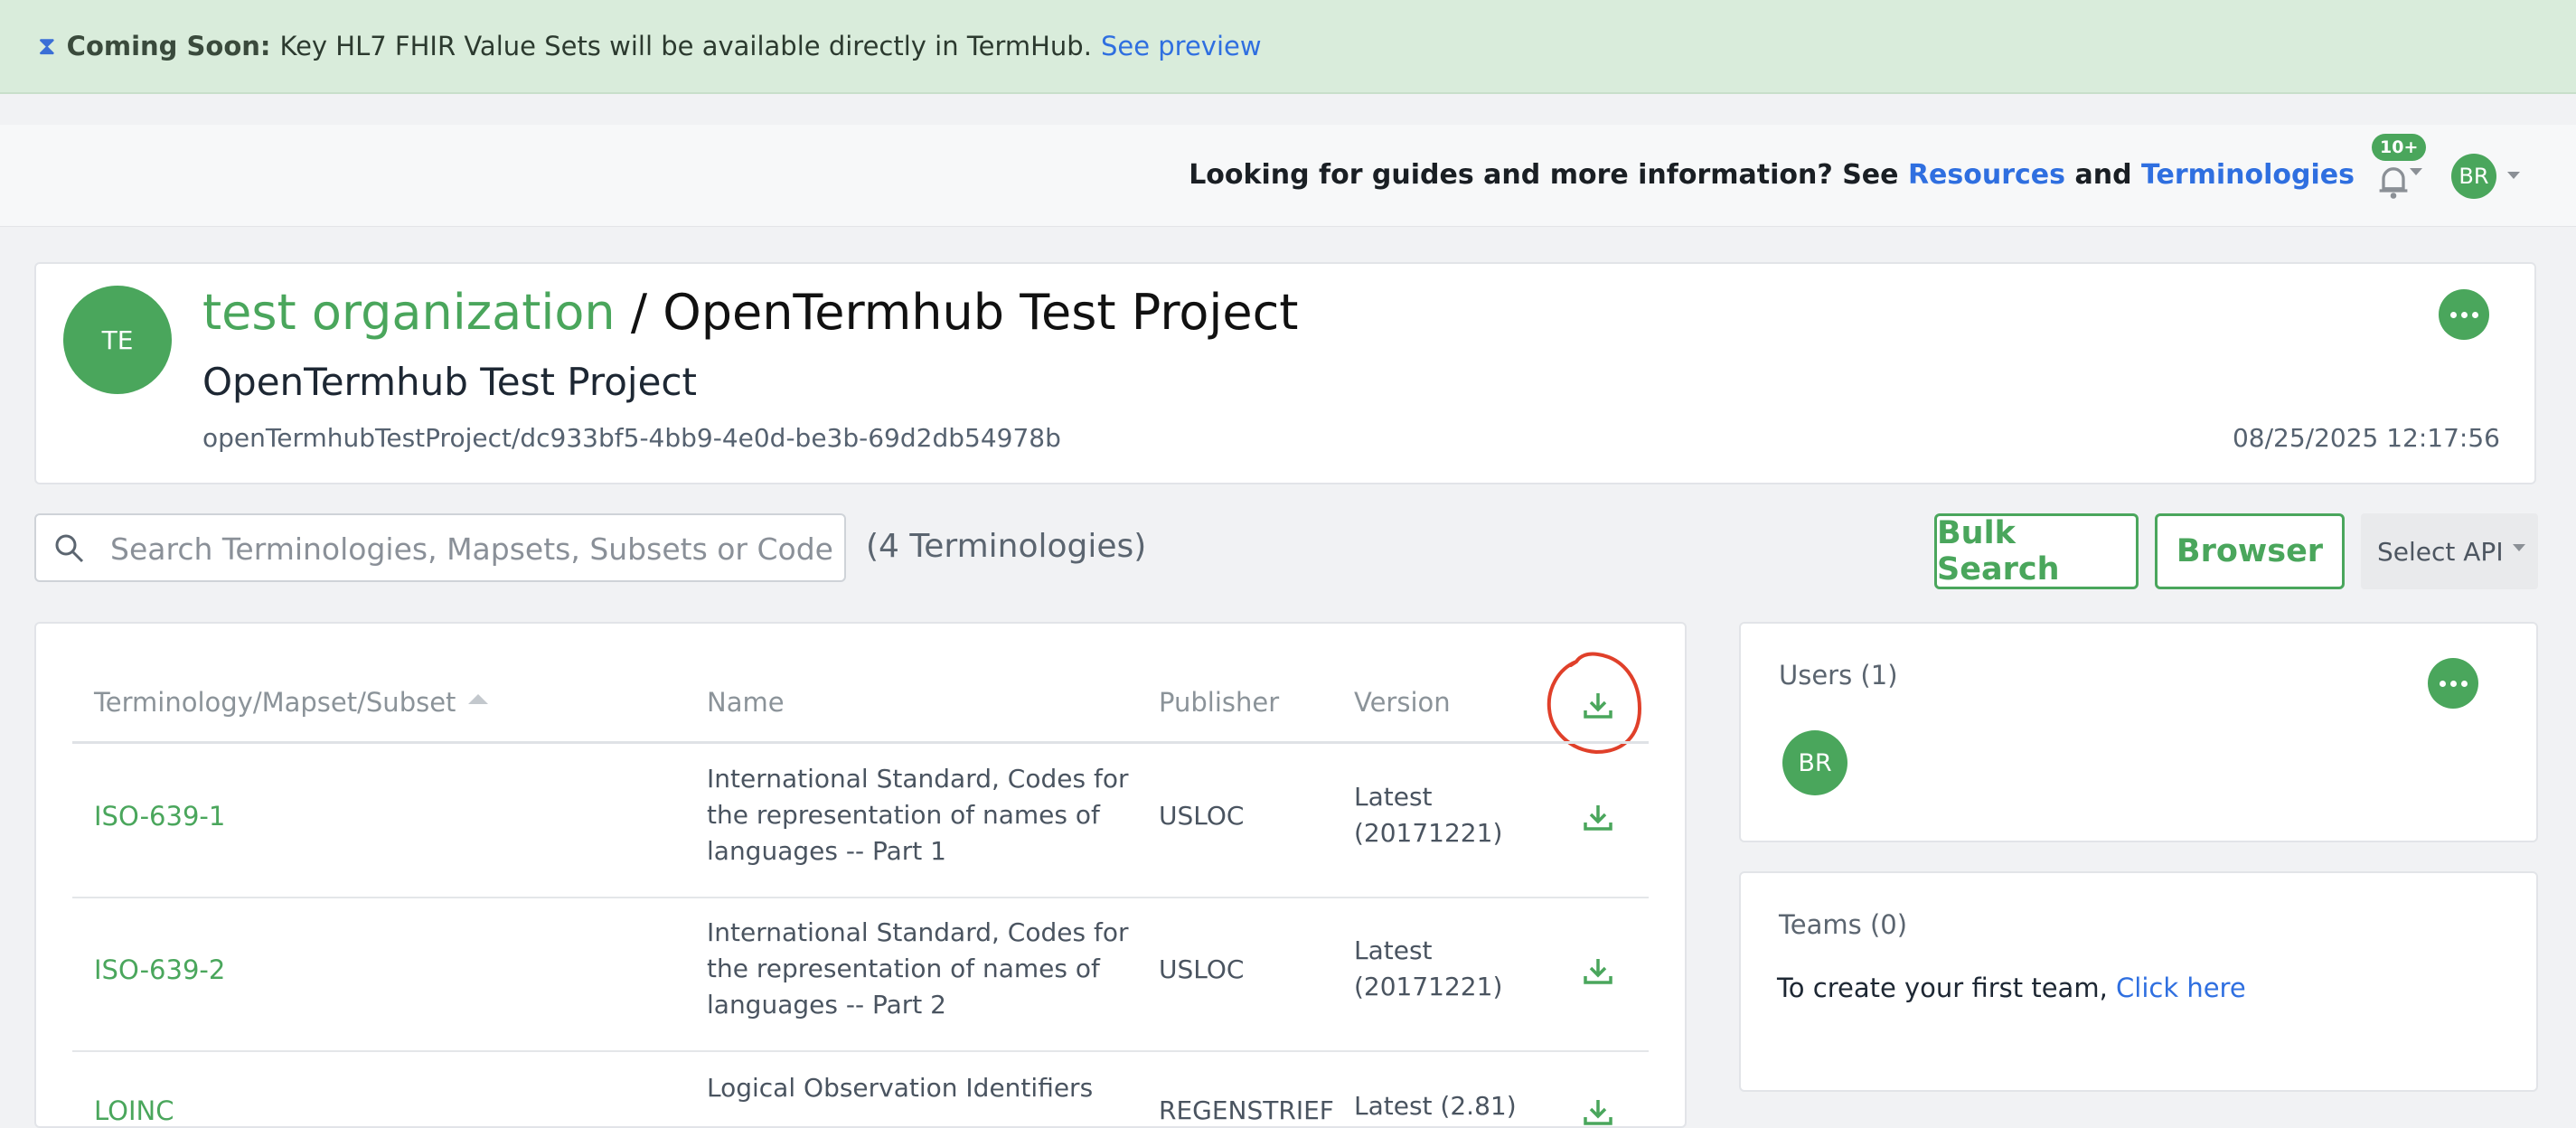 The image size is (2576, 1128). What do you see at coordinates (1007, 546) in the screenshot?
I see `terminology-count: (4 Terminologies)` at bounding box center [1007, 546].